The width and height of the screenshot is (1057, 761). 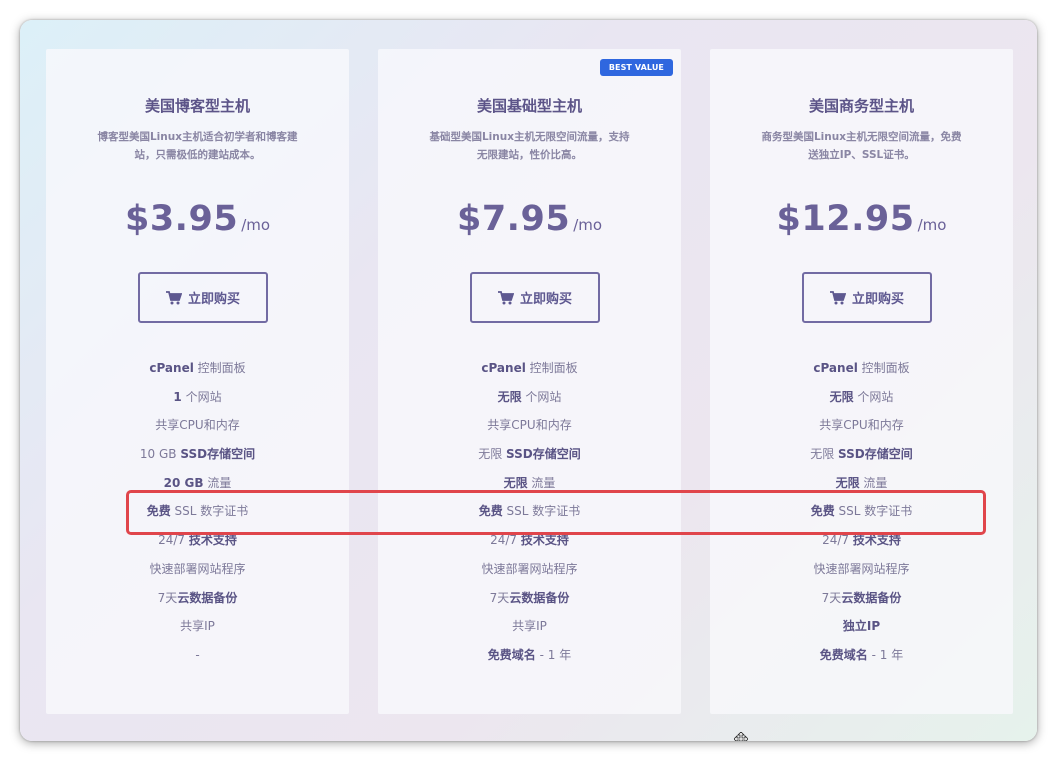 What do you see at coordinates (177, 396) in the screenshot?
I see `feature-strong: 1` at bounding box center [177, 396].